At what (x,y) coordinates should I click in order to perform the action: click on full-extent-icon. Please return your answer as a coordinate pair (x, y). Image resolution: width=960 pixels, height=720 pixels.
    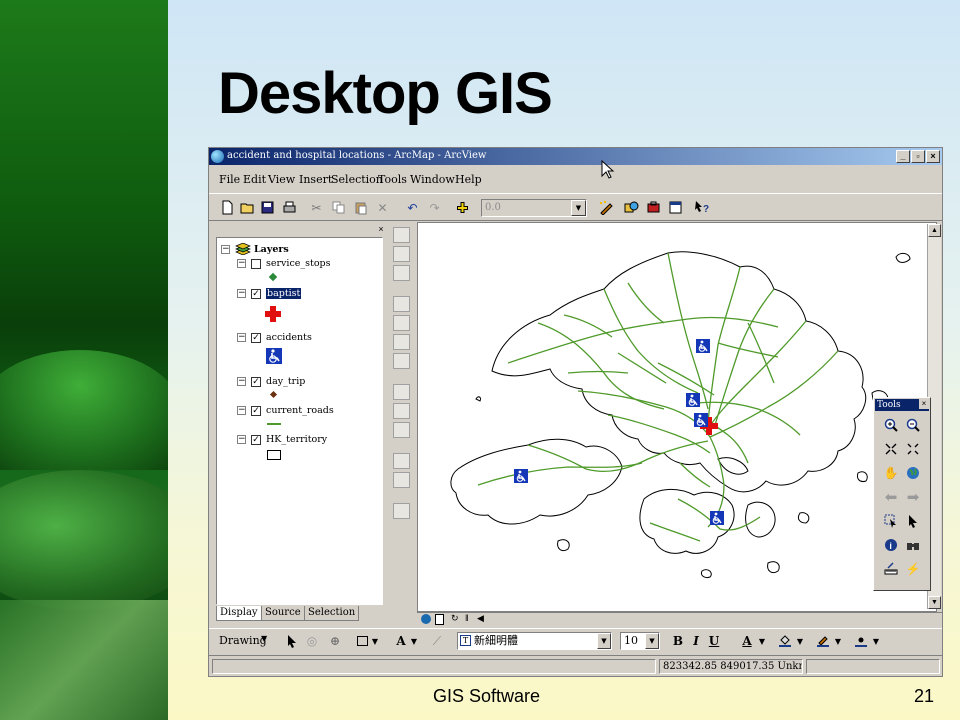
    Looking at the image, I should click on (401, 342).